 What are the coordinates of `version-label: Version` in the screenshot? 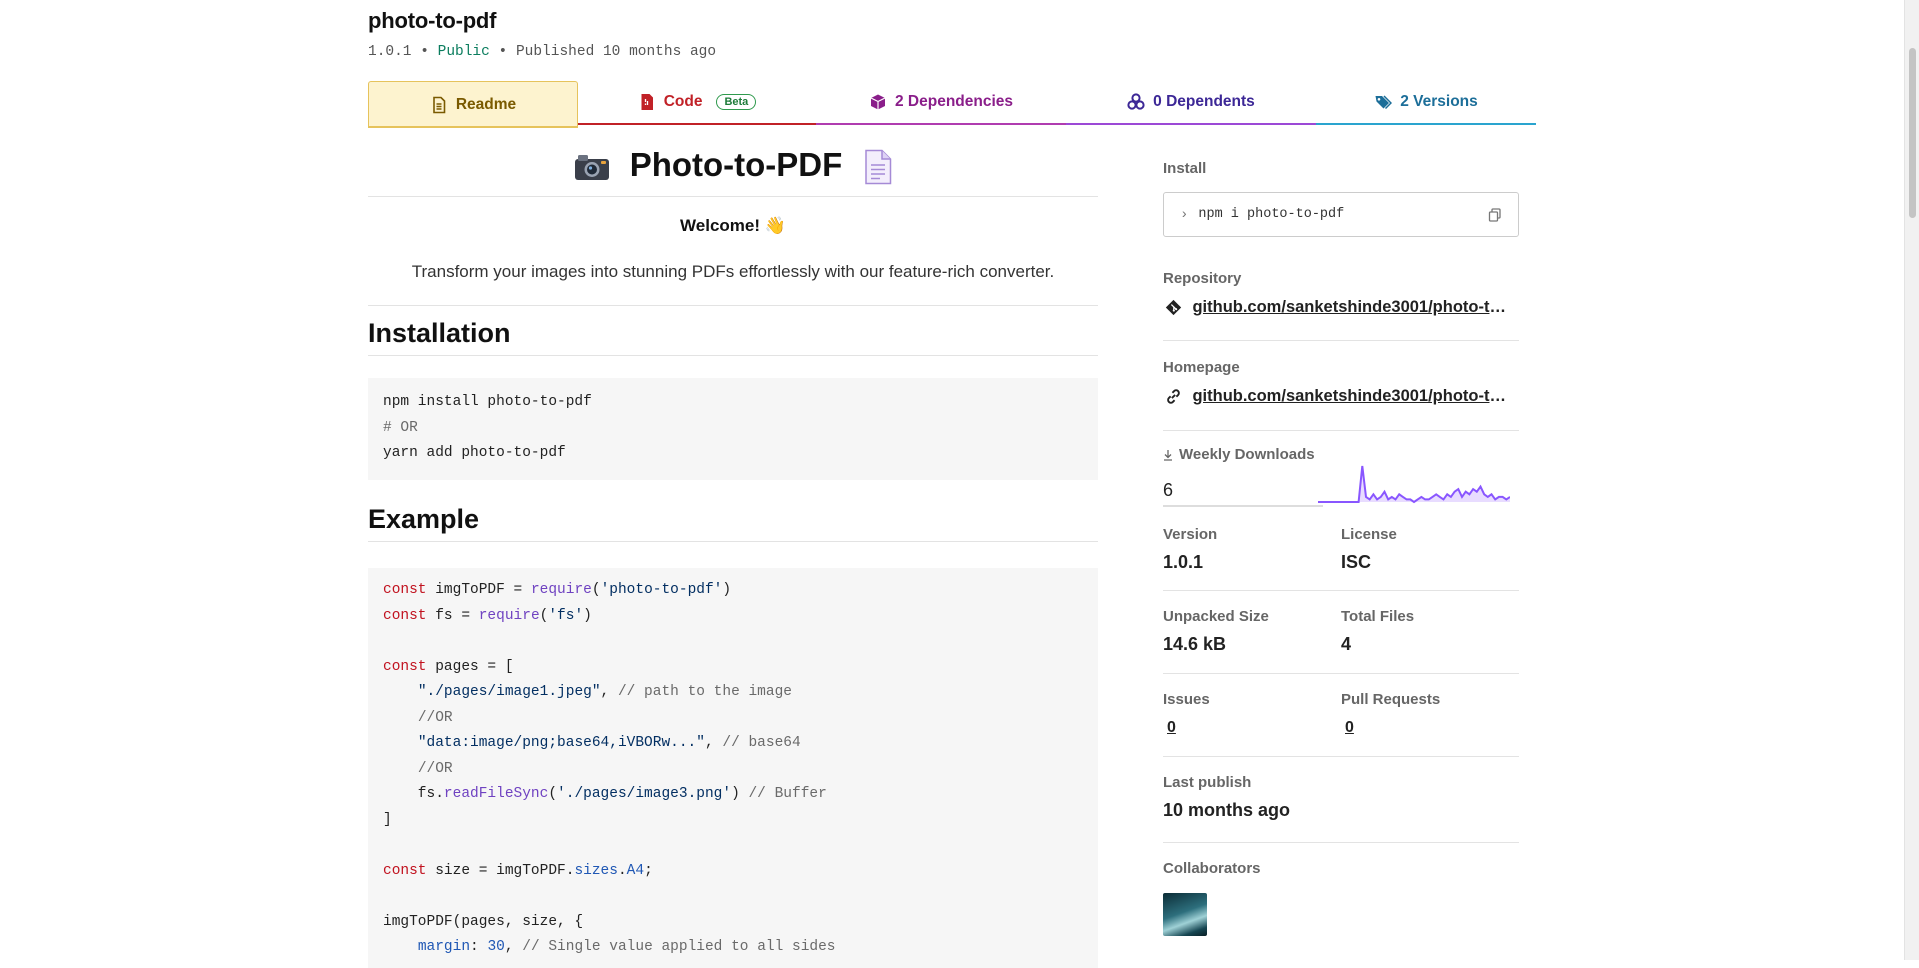 It's located at (1190, 534).